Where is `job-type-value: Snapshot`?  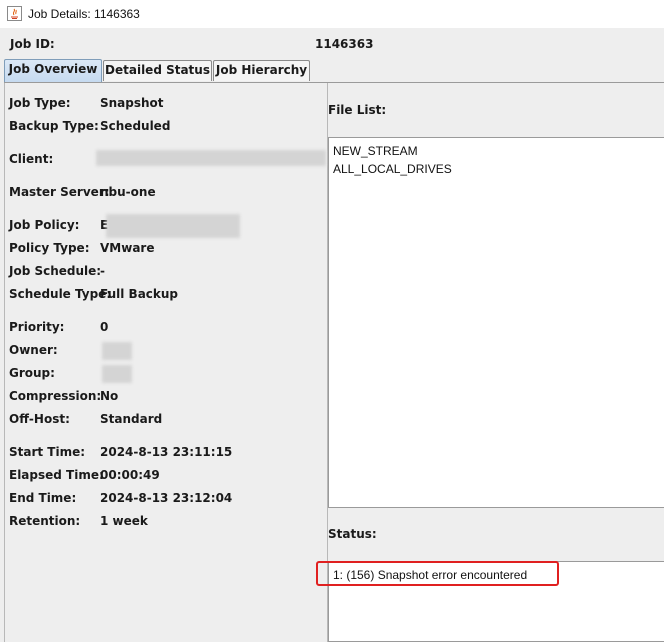
job-type-value: Snapshot is located at coordinates (132, 103).